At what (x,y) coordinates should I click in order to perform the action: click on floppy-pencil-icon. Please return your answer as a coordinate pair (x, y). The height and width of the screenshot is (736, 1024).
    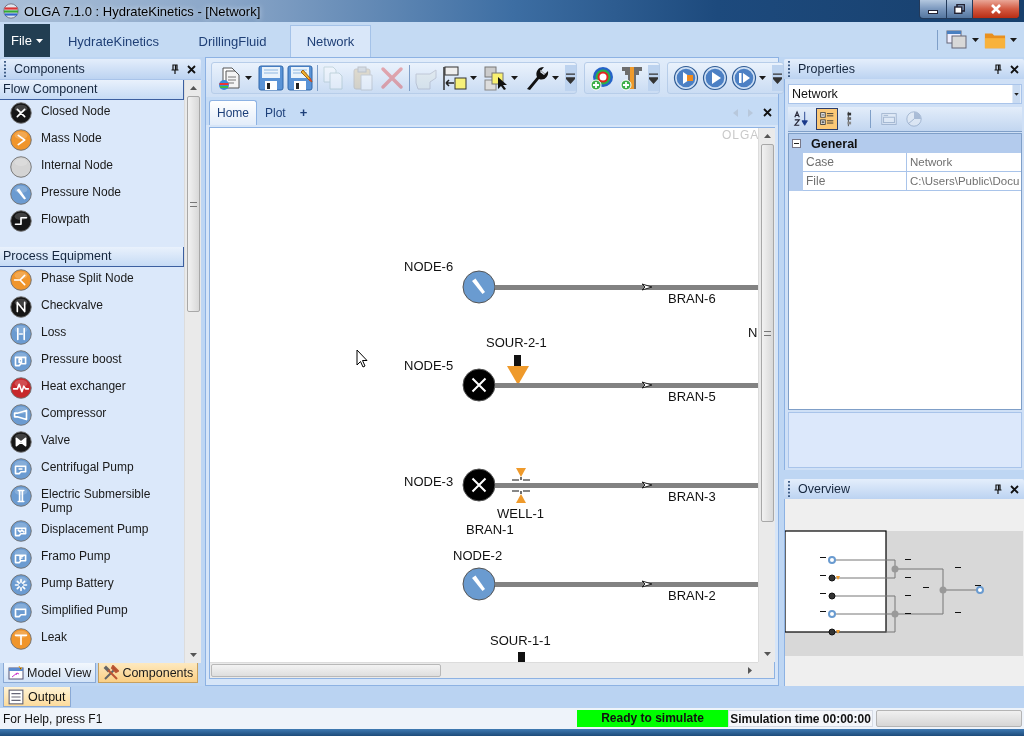
    Looking at the image, I should click on (300, 77).